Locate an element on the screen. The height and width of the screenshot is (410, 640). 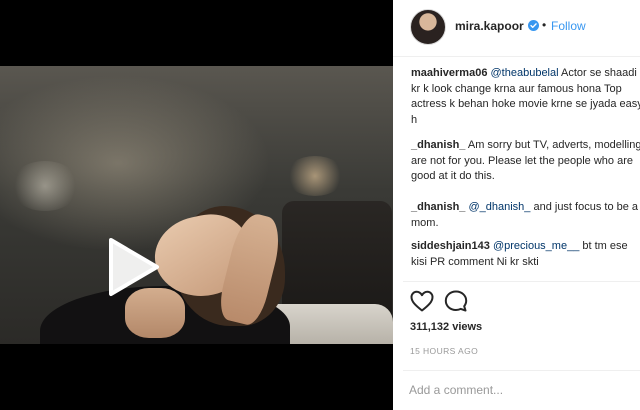
comment-mention: @precious_me__ is located at coordinates (536, 246).